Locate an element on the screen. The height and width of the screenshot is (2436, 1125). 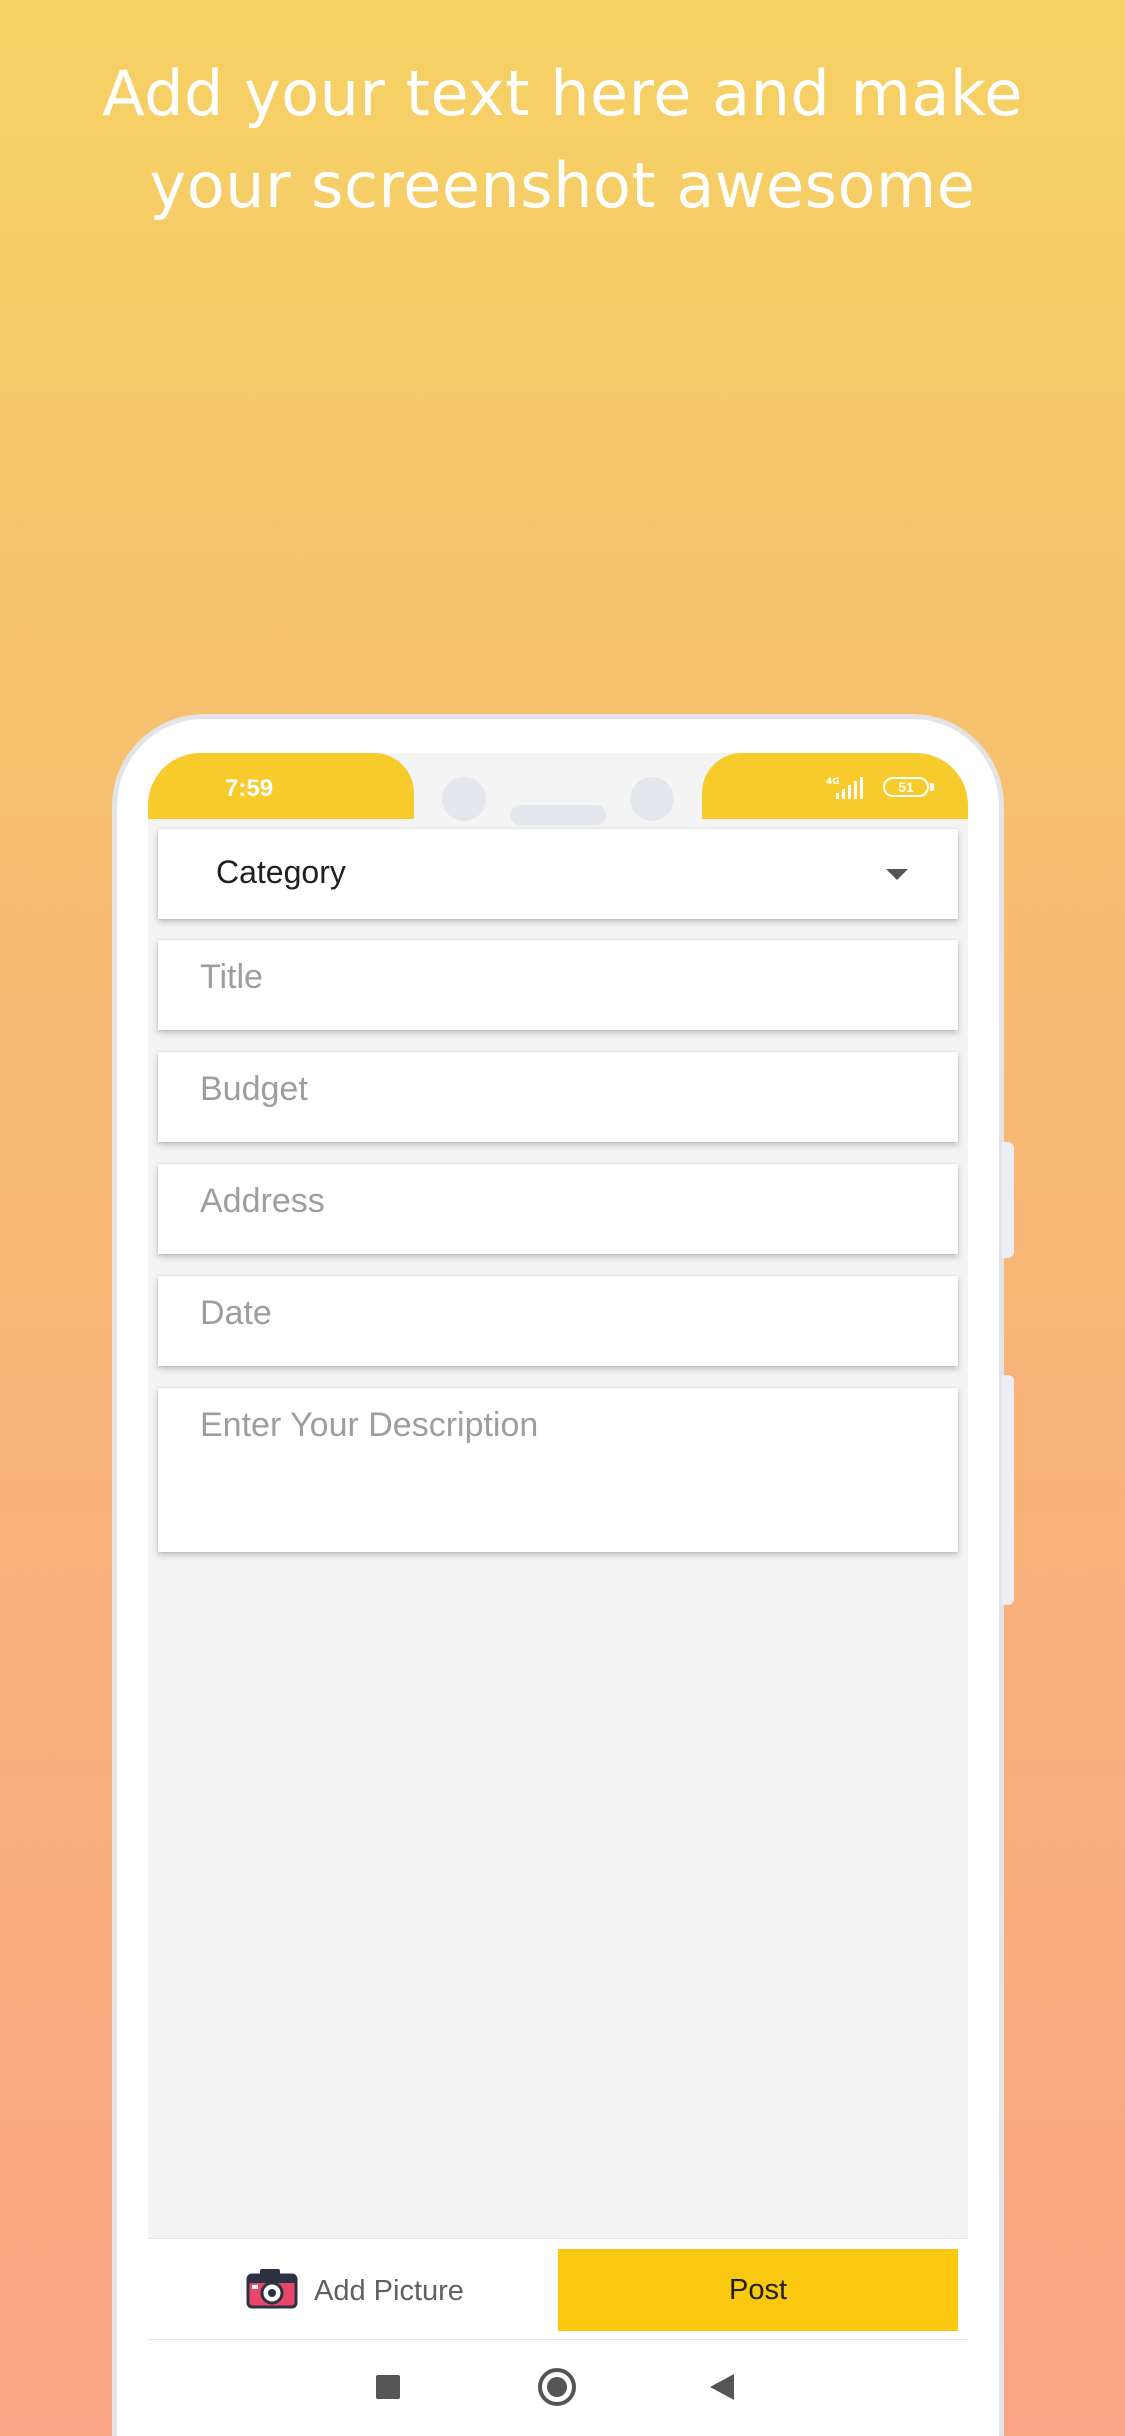
post-button: Post is located at coordinates (758, 2290).